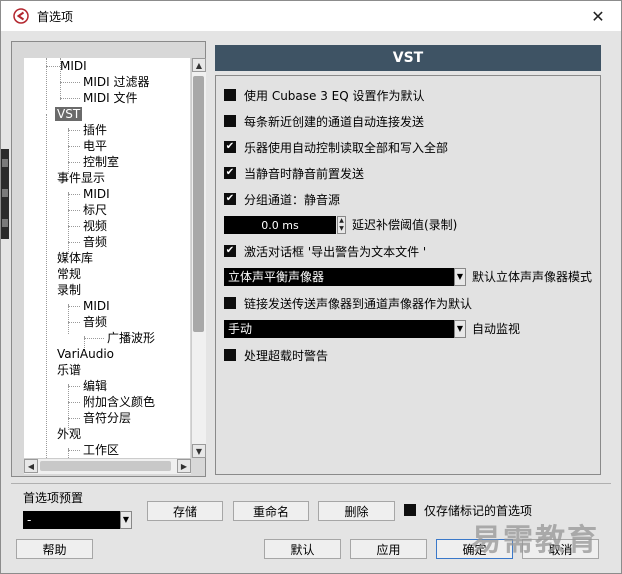 The image size is (622, 574). I want to click on delete-button: 删除, so click(356, 511).